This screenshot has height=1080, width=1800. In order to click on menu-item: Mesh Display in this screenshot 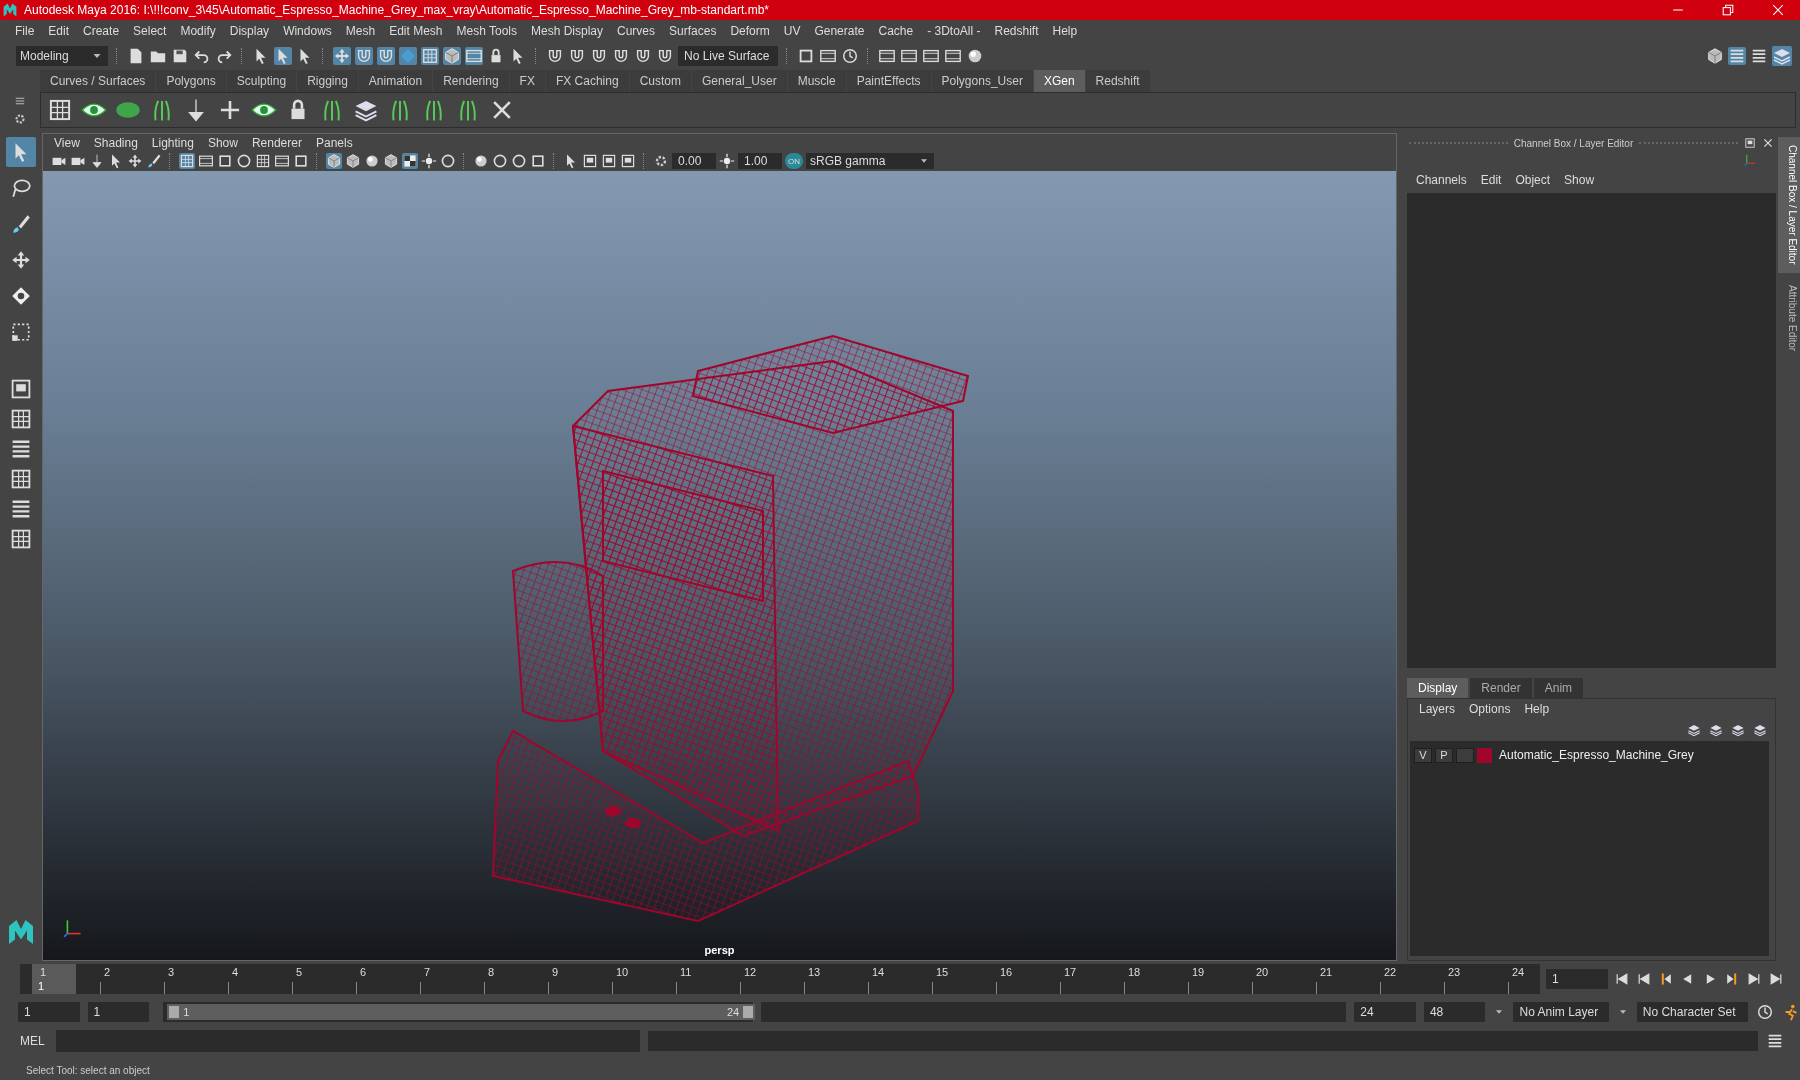, I will do `click(567, 30)`.